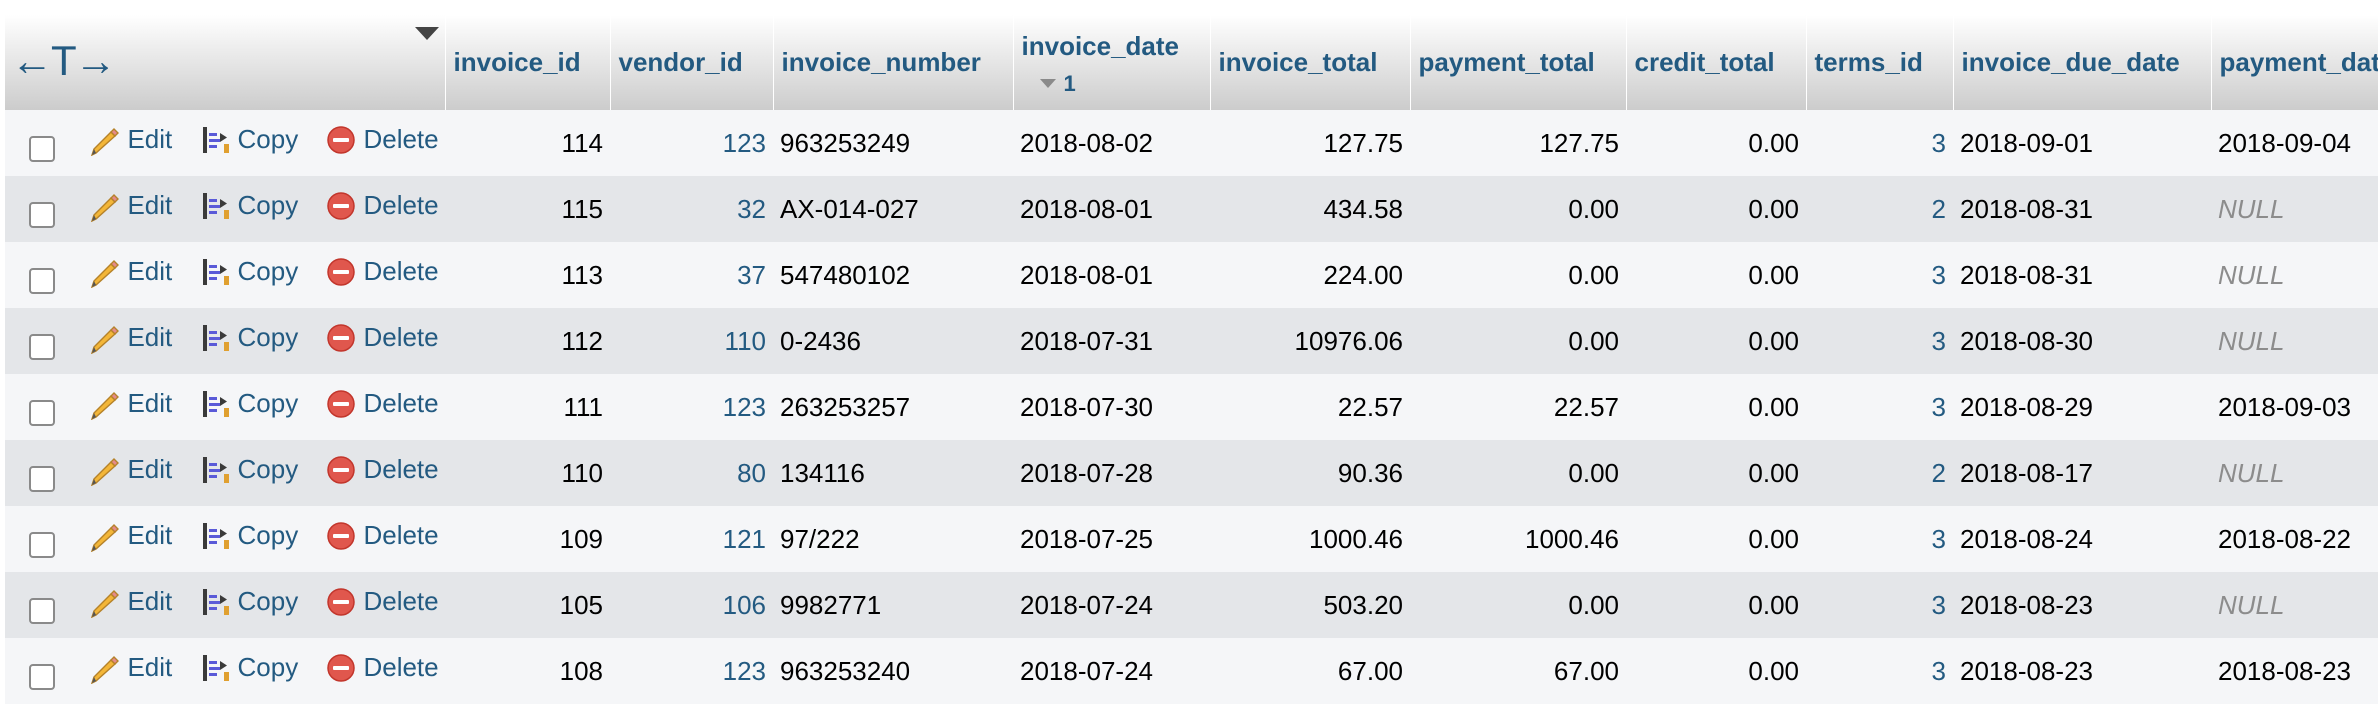 Image resolution: width=2378 pixels, height=704 pixels. Describe the element at coordinates (2294, 671) in the screenshot. I see `cell-payment_date: 2018-08-23` at that location.